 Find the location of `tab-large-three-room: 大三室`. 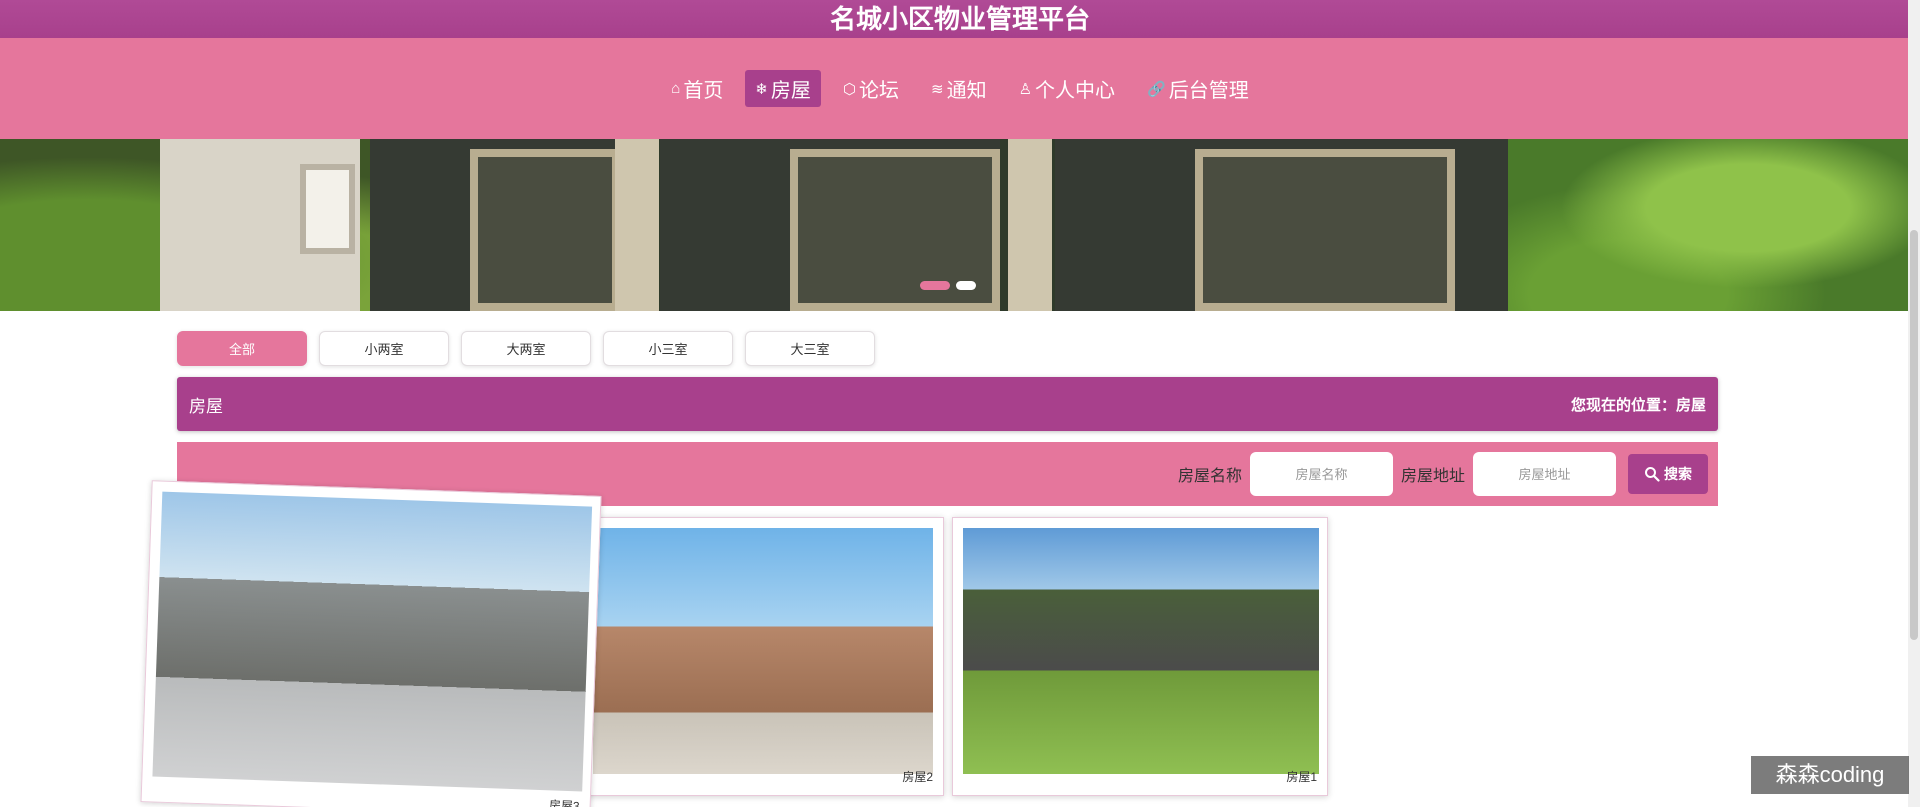

tab-large-three-room: 大三室 is located at coordinates (810, 348).